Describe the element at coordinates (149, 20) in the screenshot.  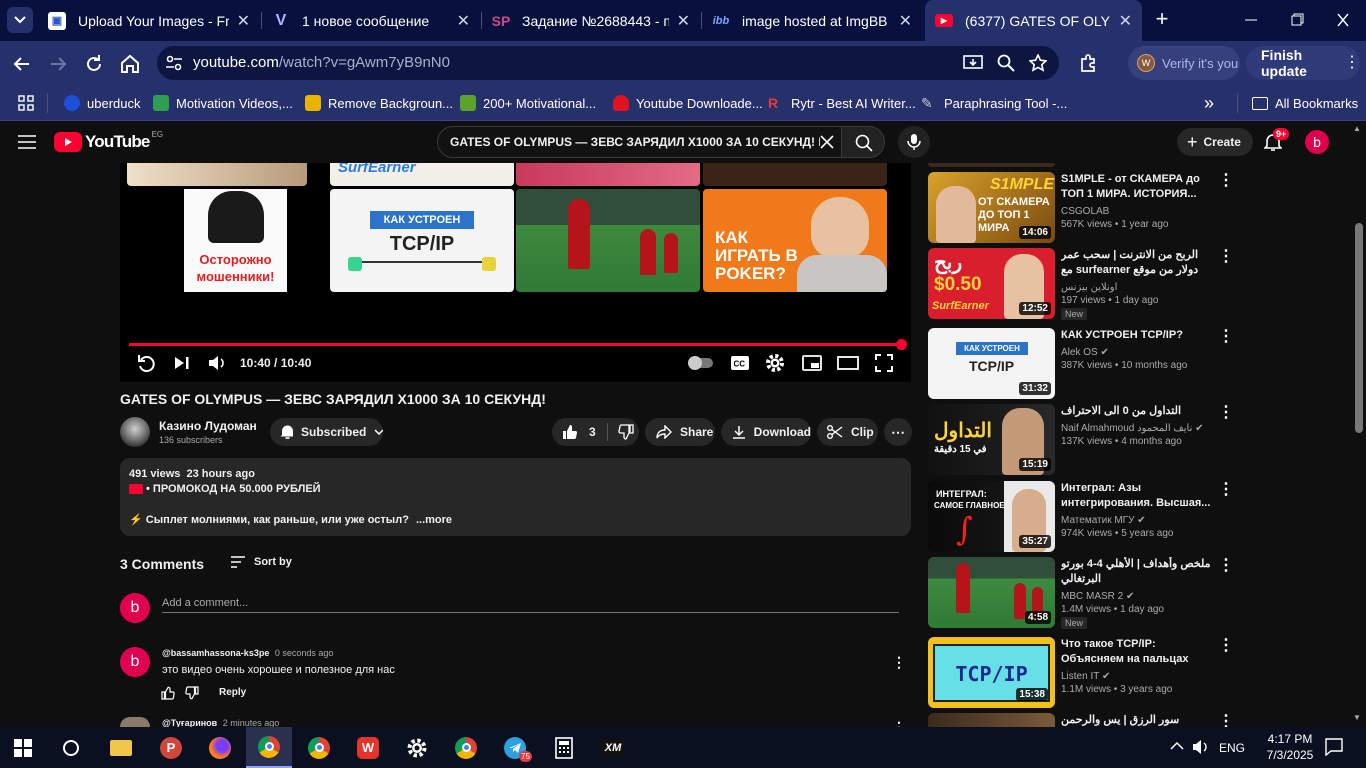
I see `tab-imgbb-upload: ▣ Upload Your Images - Free I ✕` at that location.